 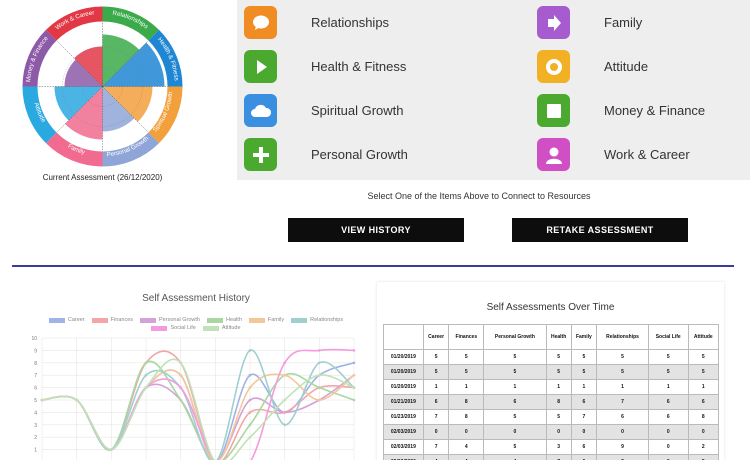 What do you see at coordinates (600, 230) in the screenshot?
I see `retake-assessment-button: RETAKE ASSESSMENT` at bounding box center [600, 230].